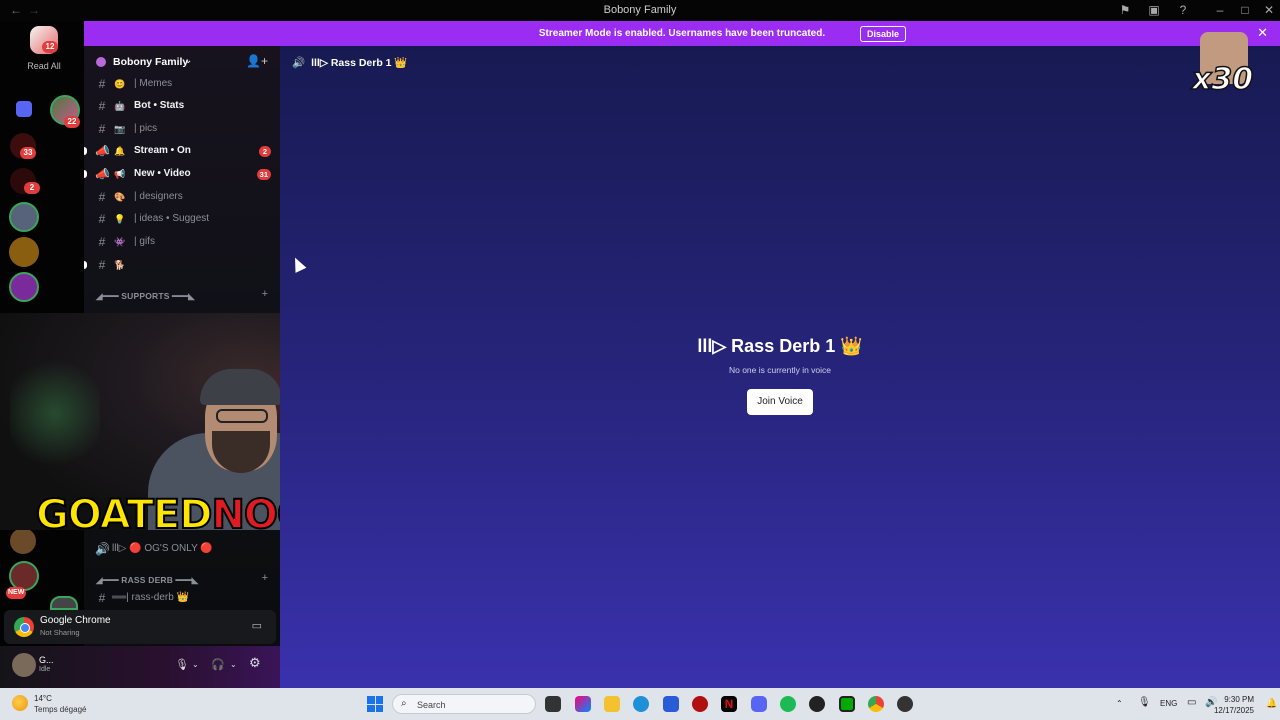  What do you see at coordinates (182, 598) in the screenshot?
I see `channel-item: # ══| rass-derb 👑` at bounding box center [182, 598].